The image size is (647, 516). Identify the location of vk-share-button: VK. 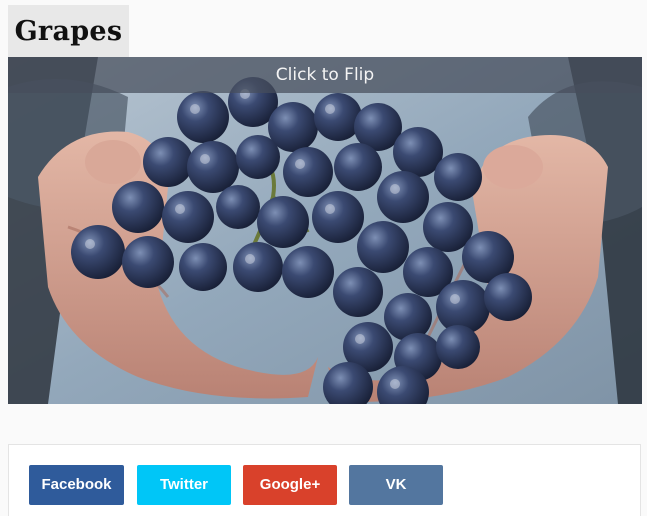
(396, 485).